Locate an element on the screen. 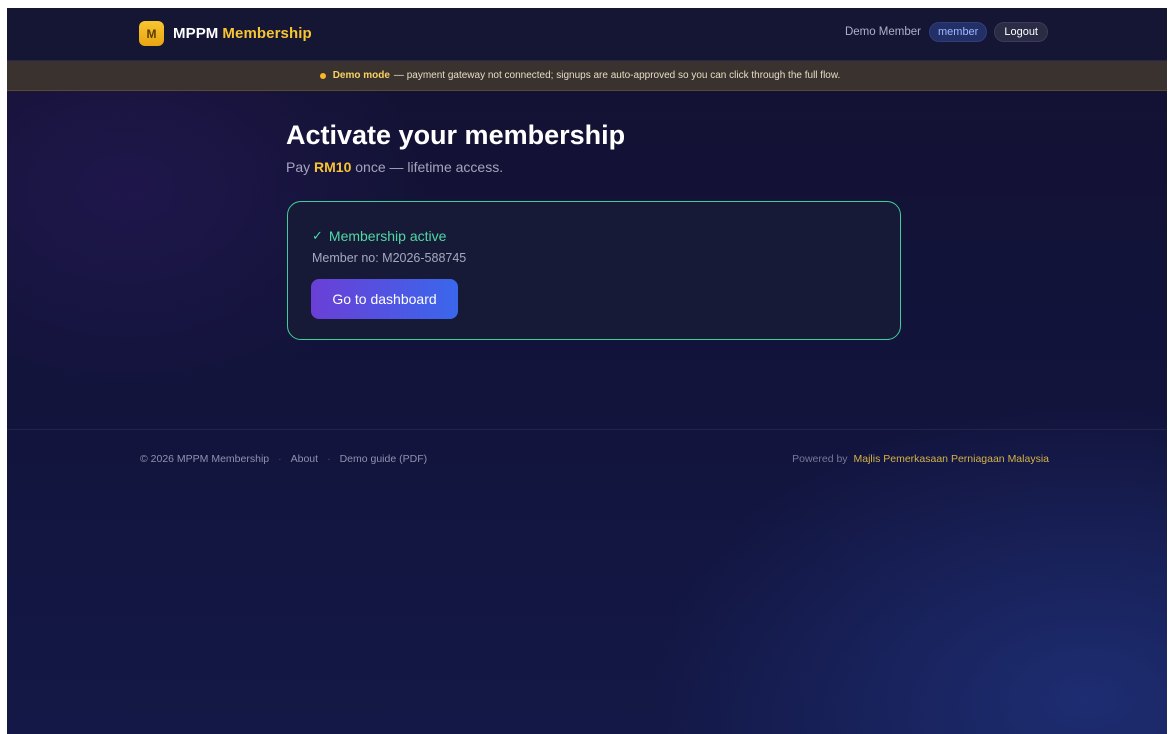 Image resolution: width=1174 pixels, height=734 pixels. copyright: © 2026 MPPM Membership is located at coordinates (205, 459).